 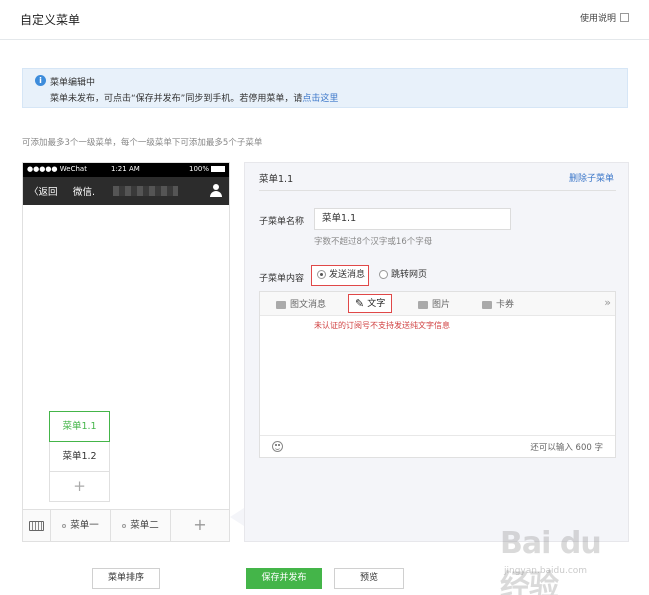 I want to click on name-hint: 字数不超过8个汉字或16个字母, so click(x=373, y=242).